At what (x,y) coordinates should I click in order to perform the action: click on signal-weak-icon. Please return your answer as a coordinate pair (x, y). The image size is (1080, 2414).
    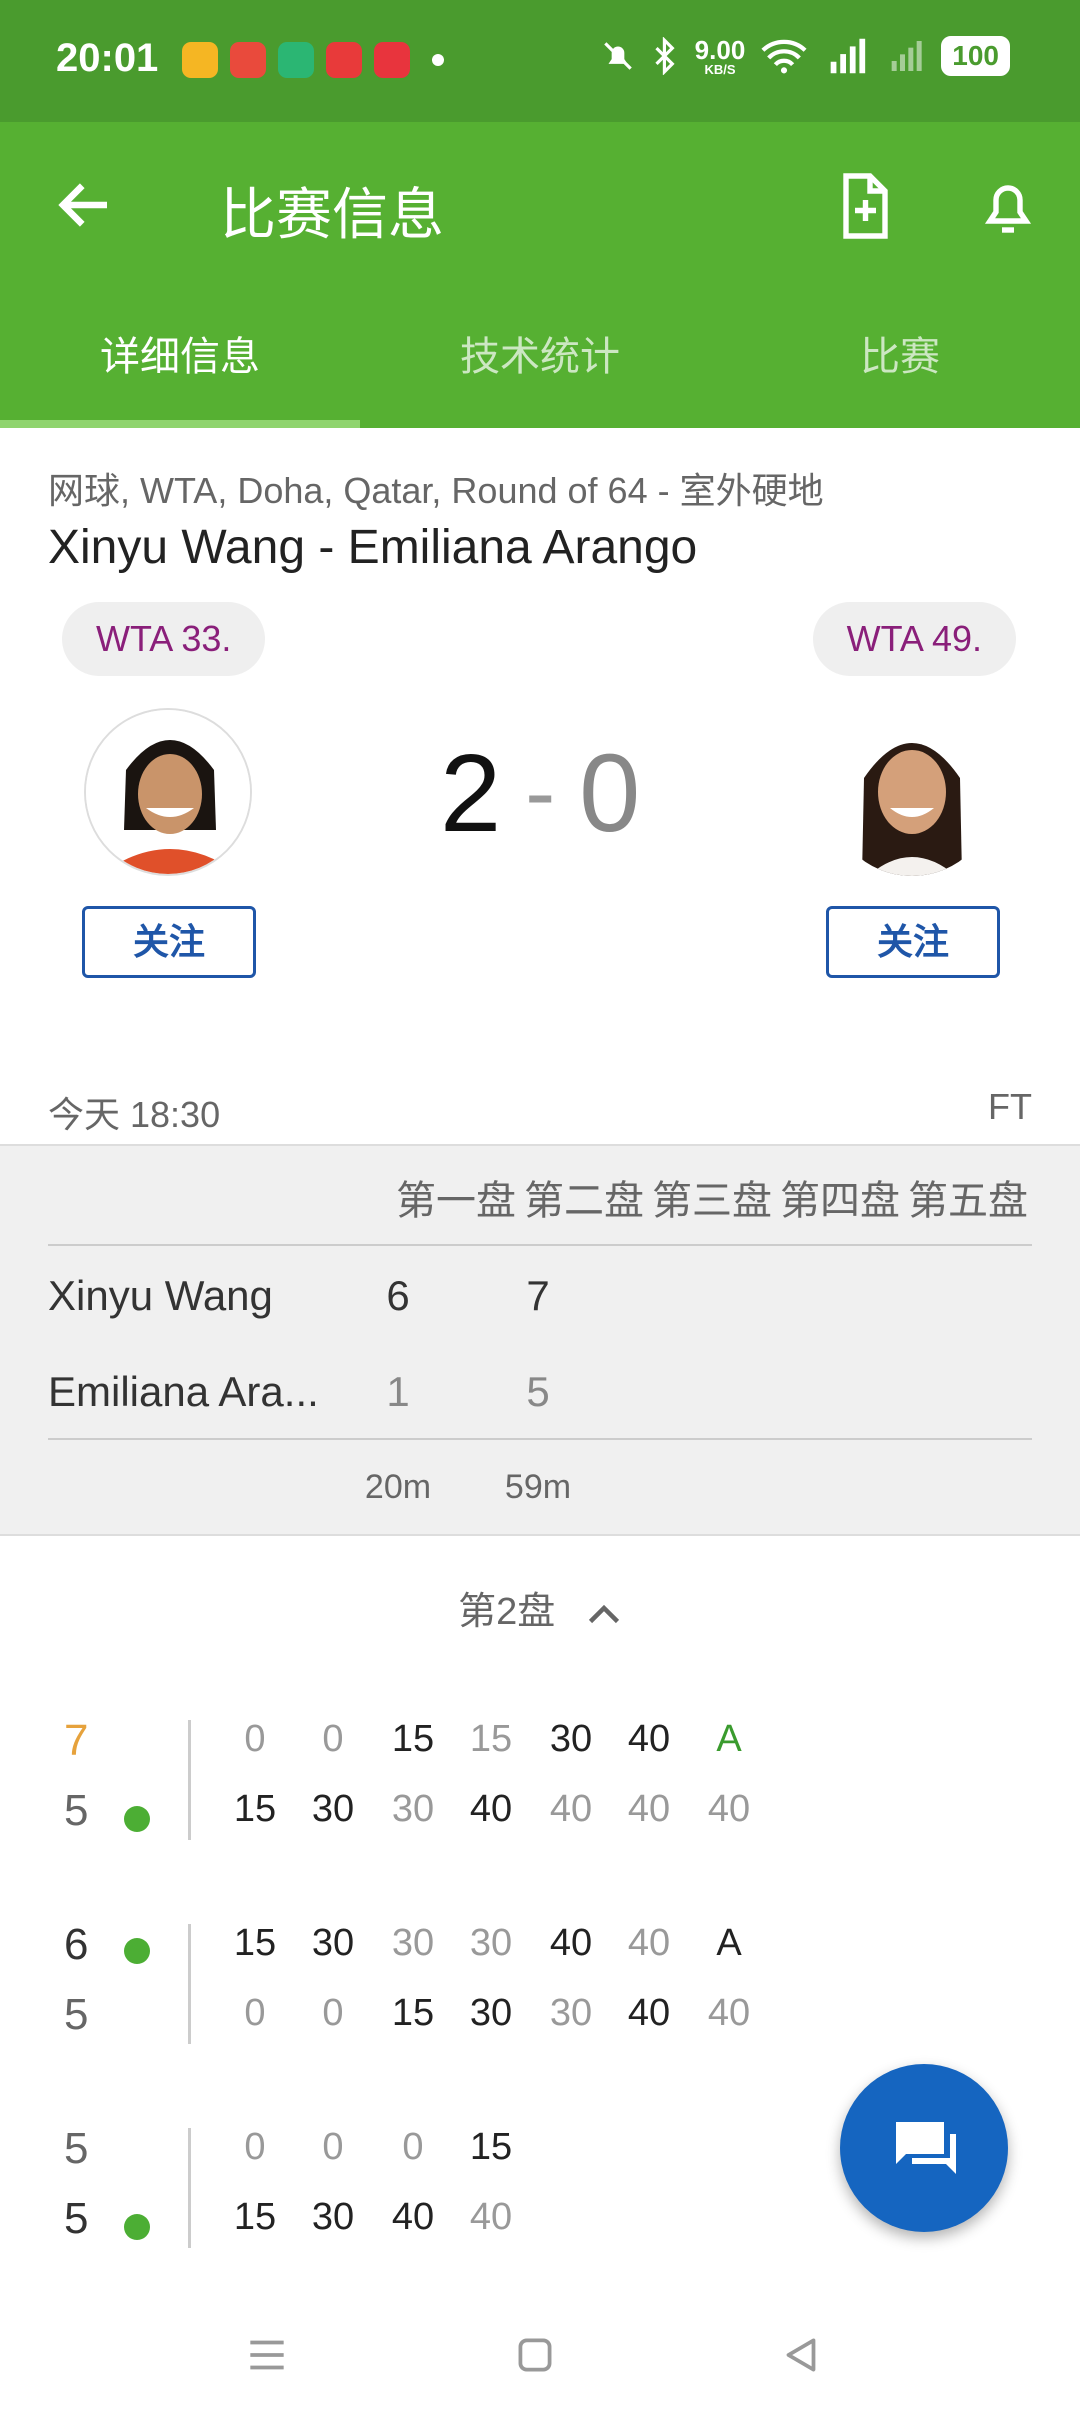
    Looking at the image, I should click on (906, 56).